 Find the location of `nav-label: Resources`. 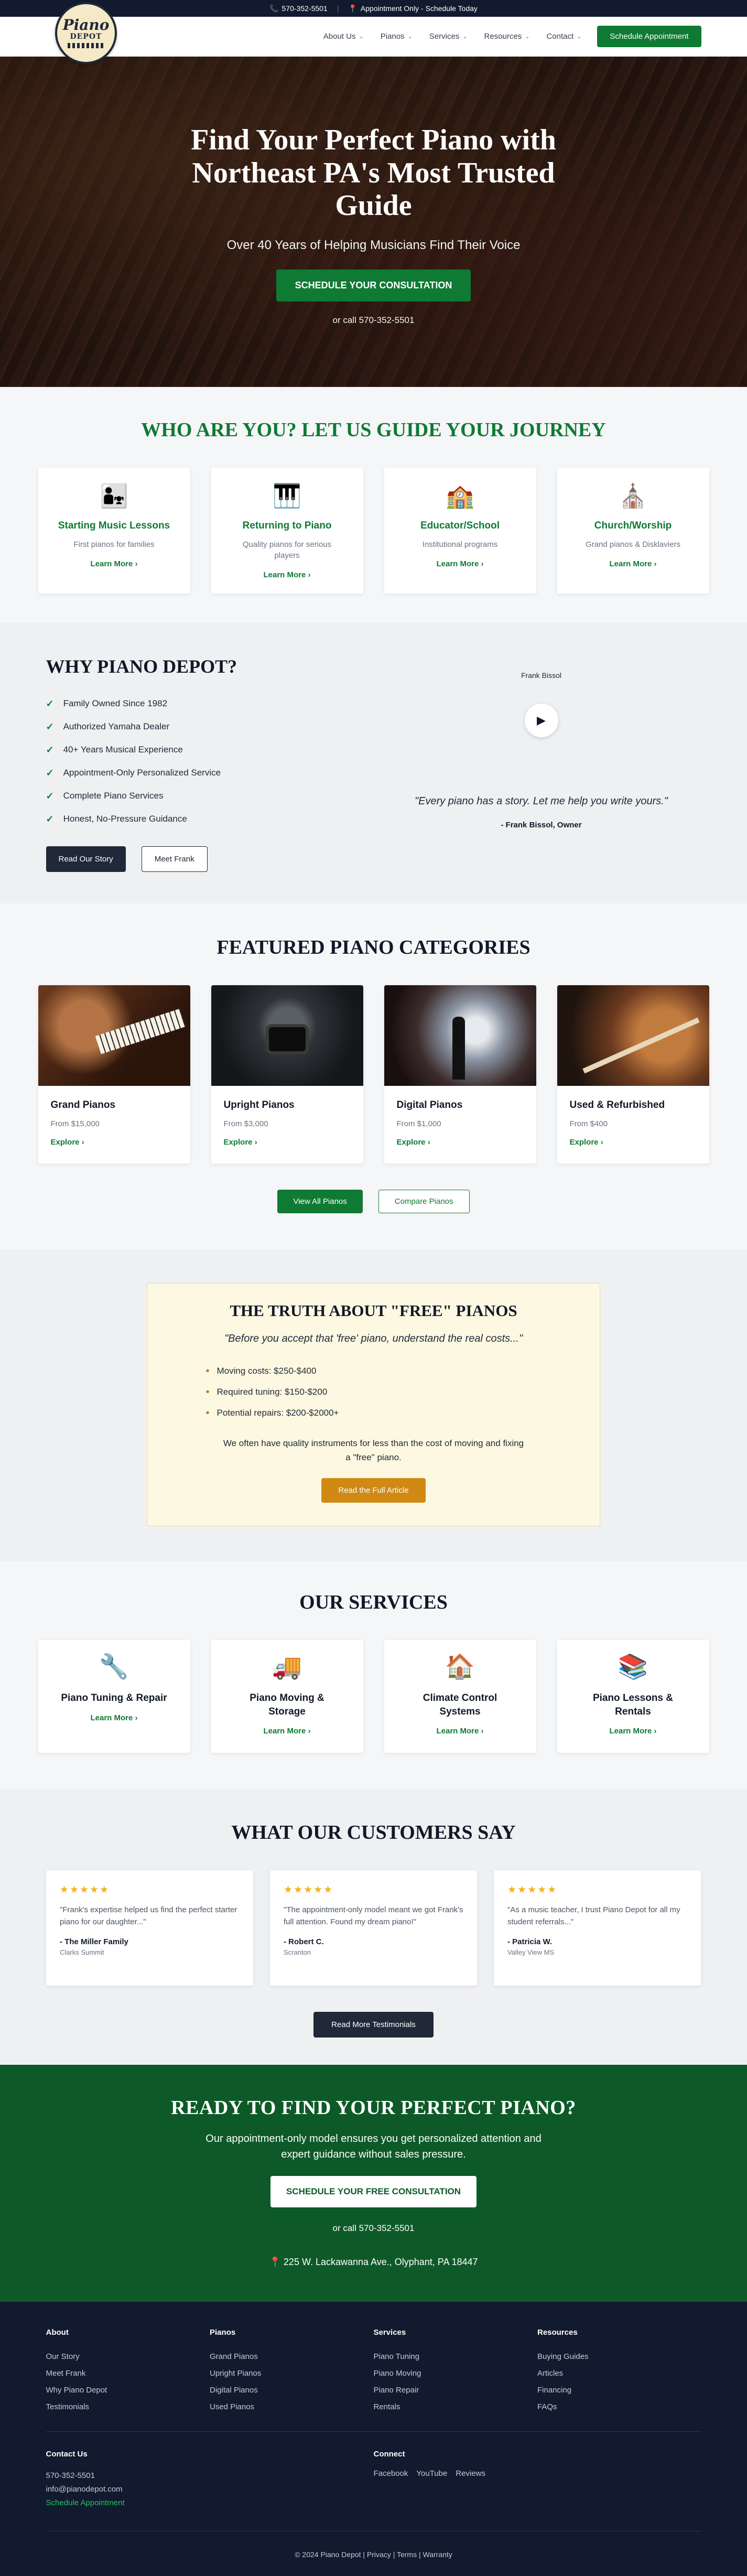

nav-label: Resources is located at coordinates (503, 36).